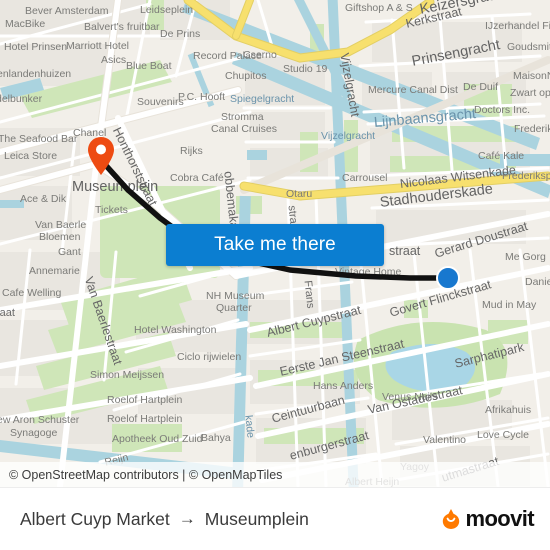 Image resolution: width=550 pixels, height=550 pixels. What do you see at coordinates (101, 156) in the screenshot?
I see `destination-pin-icon` at bounding box center [101, 156].